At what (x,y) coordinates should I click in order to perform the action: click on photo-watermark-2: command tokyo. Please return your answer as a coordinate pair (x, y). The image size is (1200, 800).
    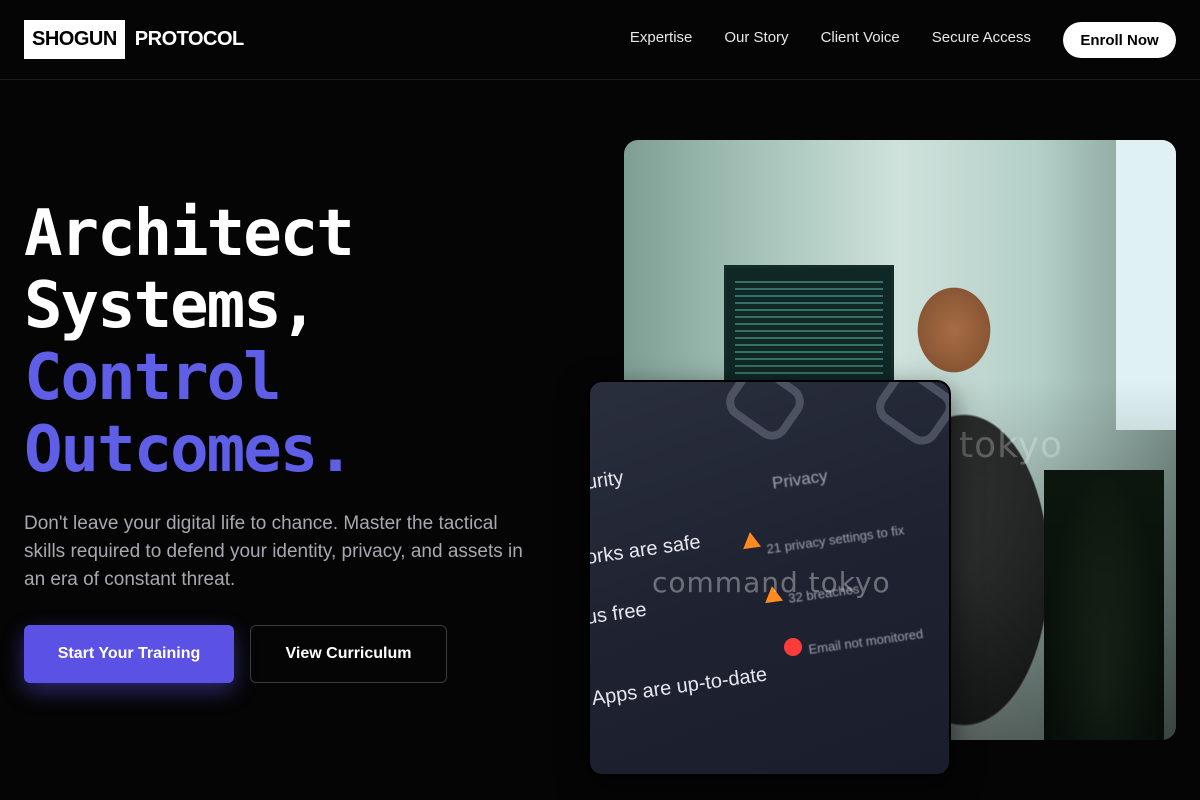
    Looking at the image, I should click on (771, 582).